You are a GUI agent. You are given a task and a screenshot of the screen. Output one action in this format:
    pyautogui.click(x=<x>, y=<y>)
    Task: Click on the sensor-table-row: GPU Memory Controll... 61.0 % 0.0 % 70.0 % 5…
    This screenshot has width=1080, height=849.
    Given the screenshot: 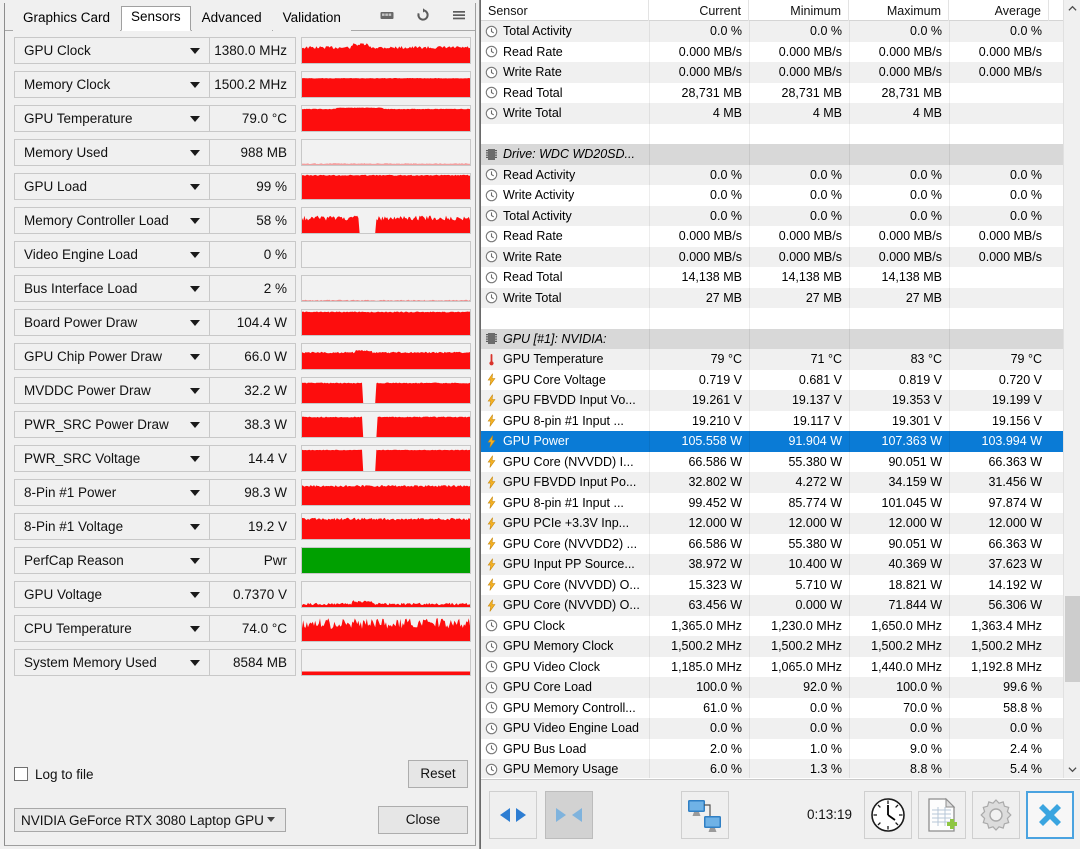 What is the action you would take?
    pyautogui.click(x=780, y=708)
    